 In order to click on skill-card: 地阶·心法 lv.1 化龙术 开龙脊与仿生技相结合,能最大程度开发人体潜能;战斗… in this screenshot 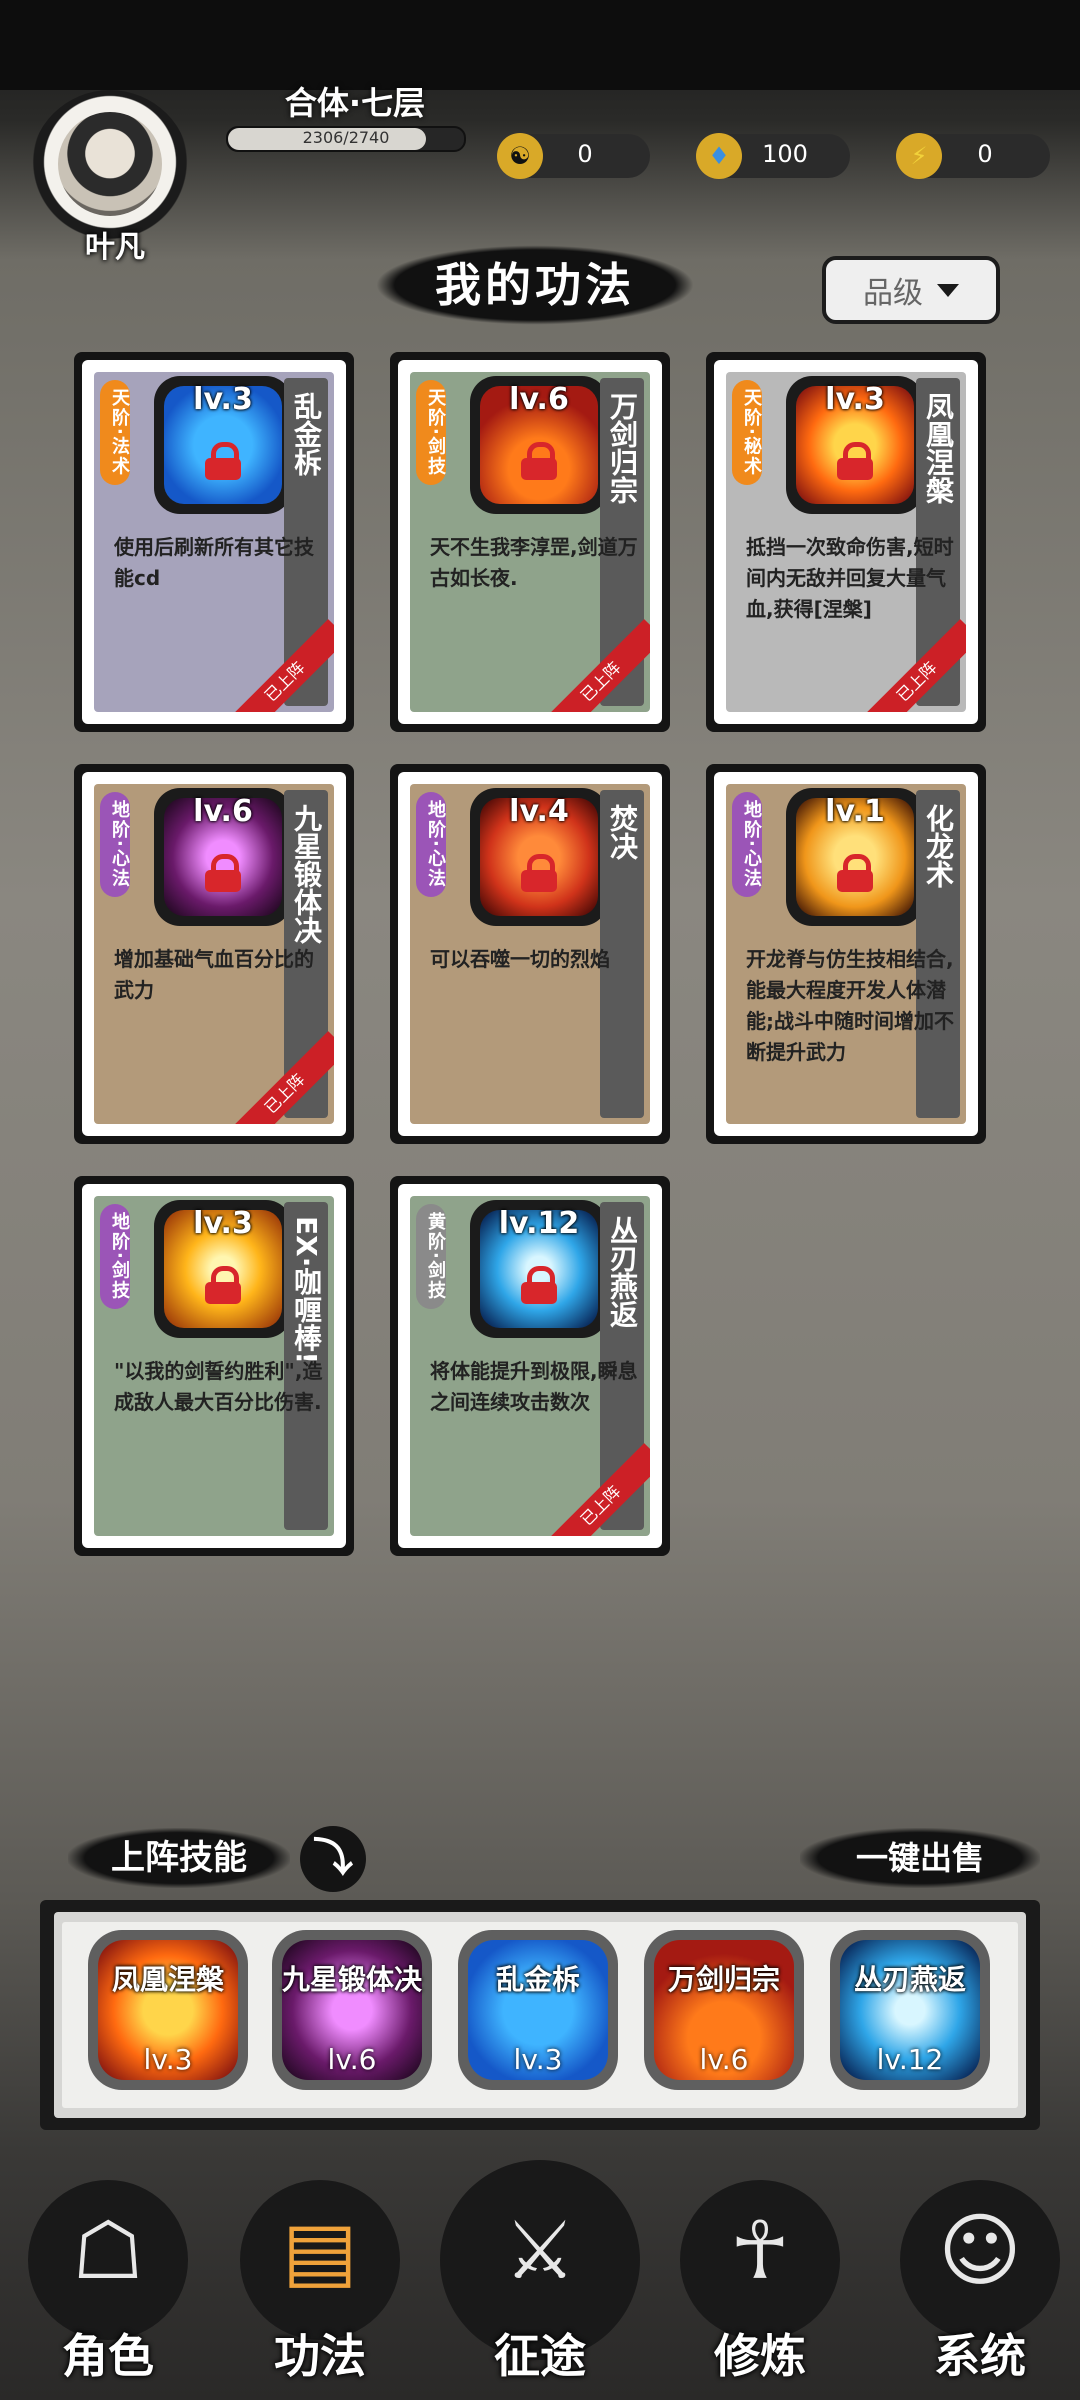, I will do `click(846, 954)`.